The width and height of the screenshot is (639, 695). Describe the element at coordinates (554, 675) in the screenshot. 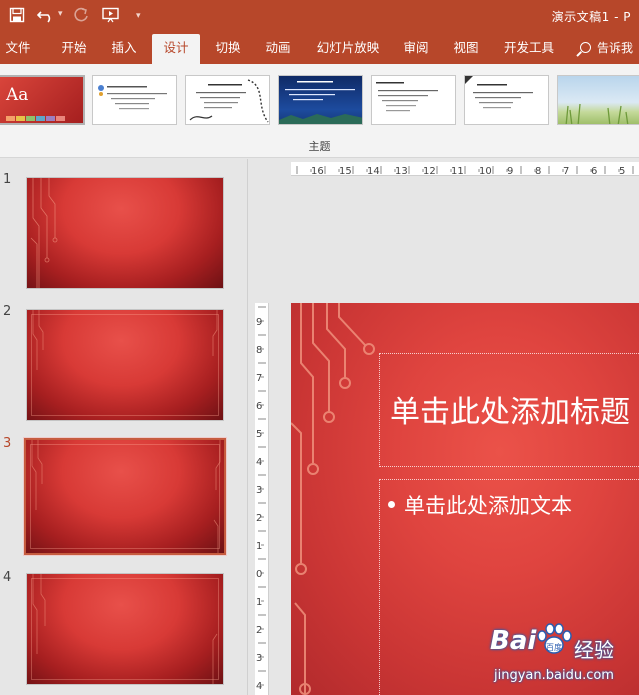

I see `watermark-url: jingyan.baidu.com` at that location.